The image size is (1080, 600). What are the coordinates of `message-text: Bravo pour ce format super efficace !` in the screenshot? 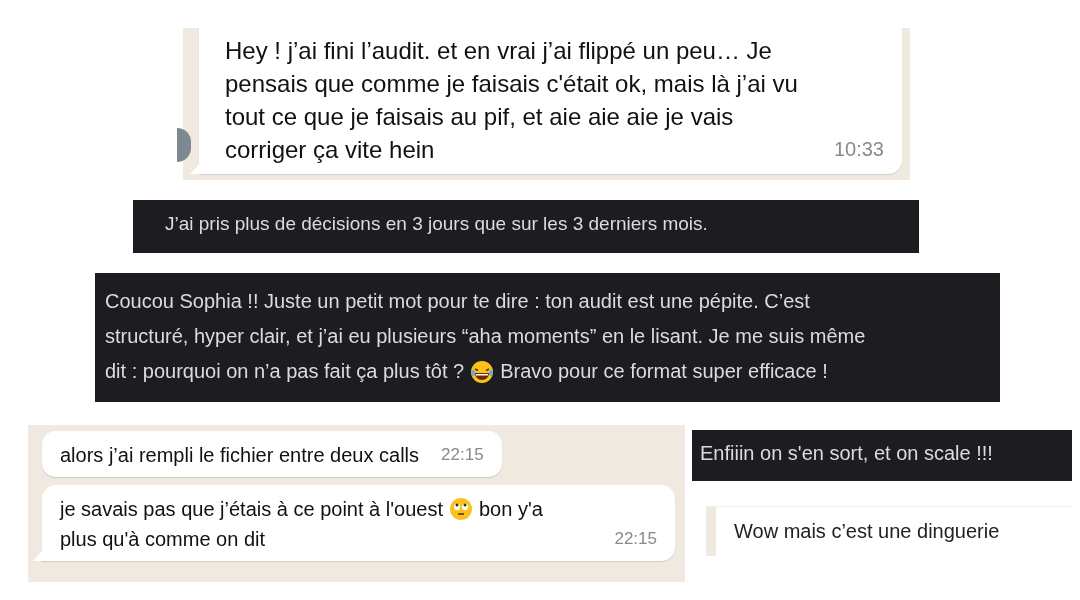 It's located at (664, 371).